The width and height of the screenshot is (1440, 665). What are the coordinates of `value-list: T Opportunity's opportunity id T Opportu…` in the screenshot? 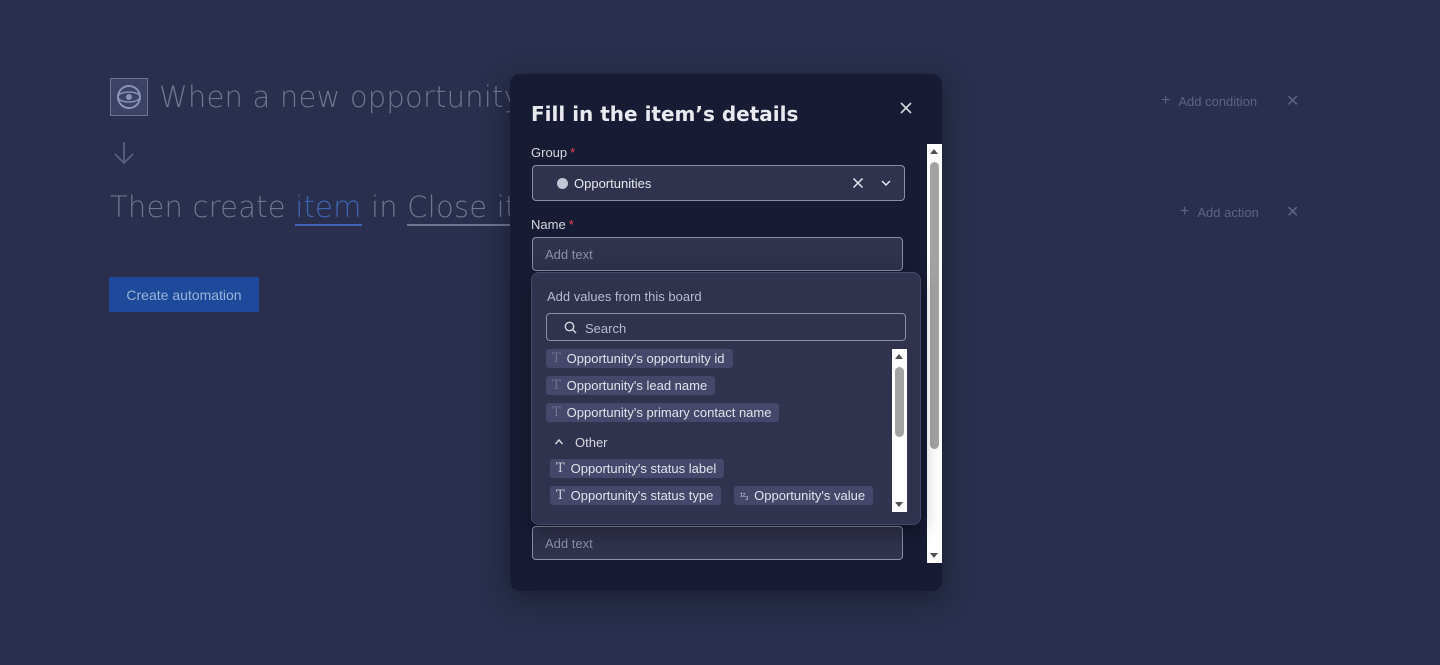 It's located at (719, 431).